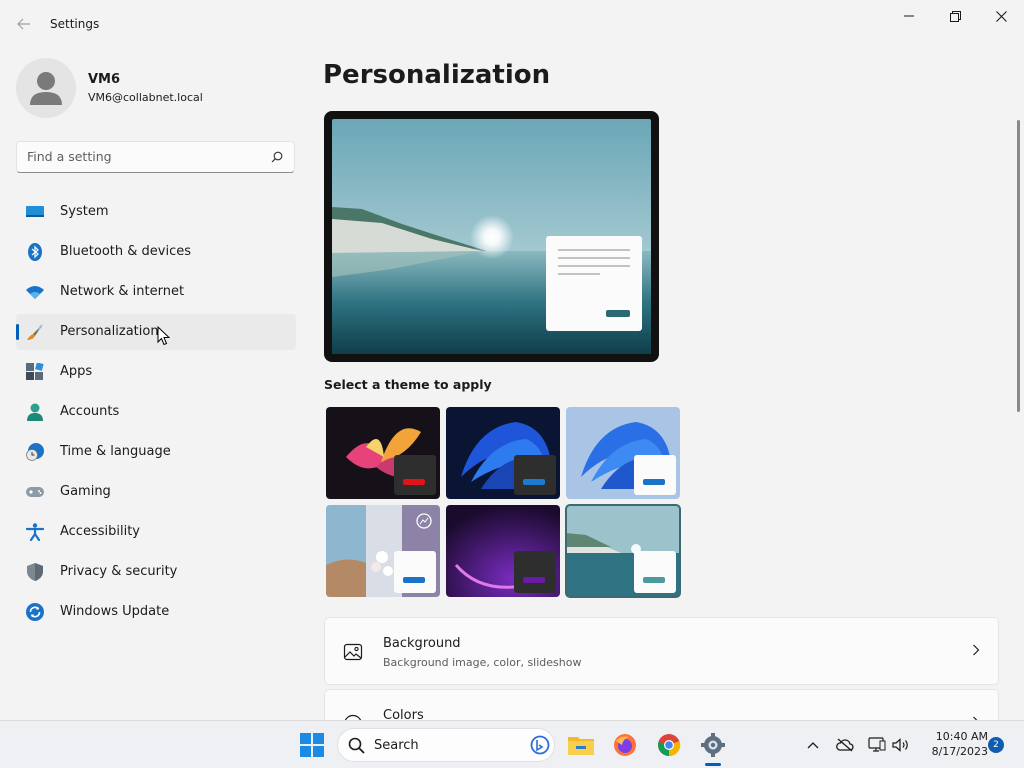 This screenshot has height=768, width=1024. I want to click on sidebar-item-windows-update: Windows Update, so click(156, 612).